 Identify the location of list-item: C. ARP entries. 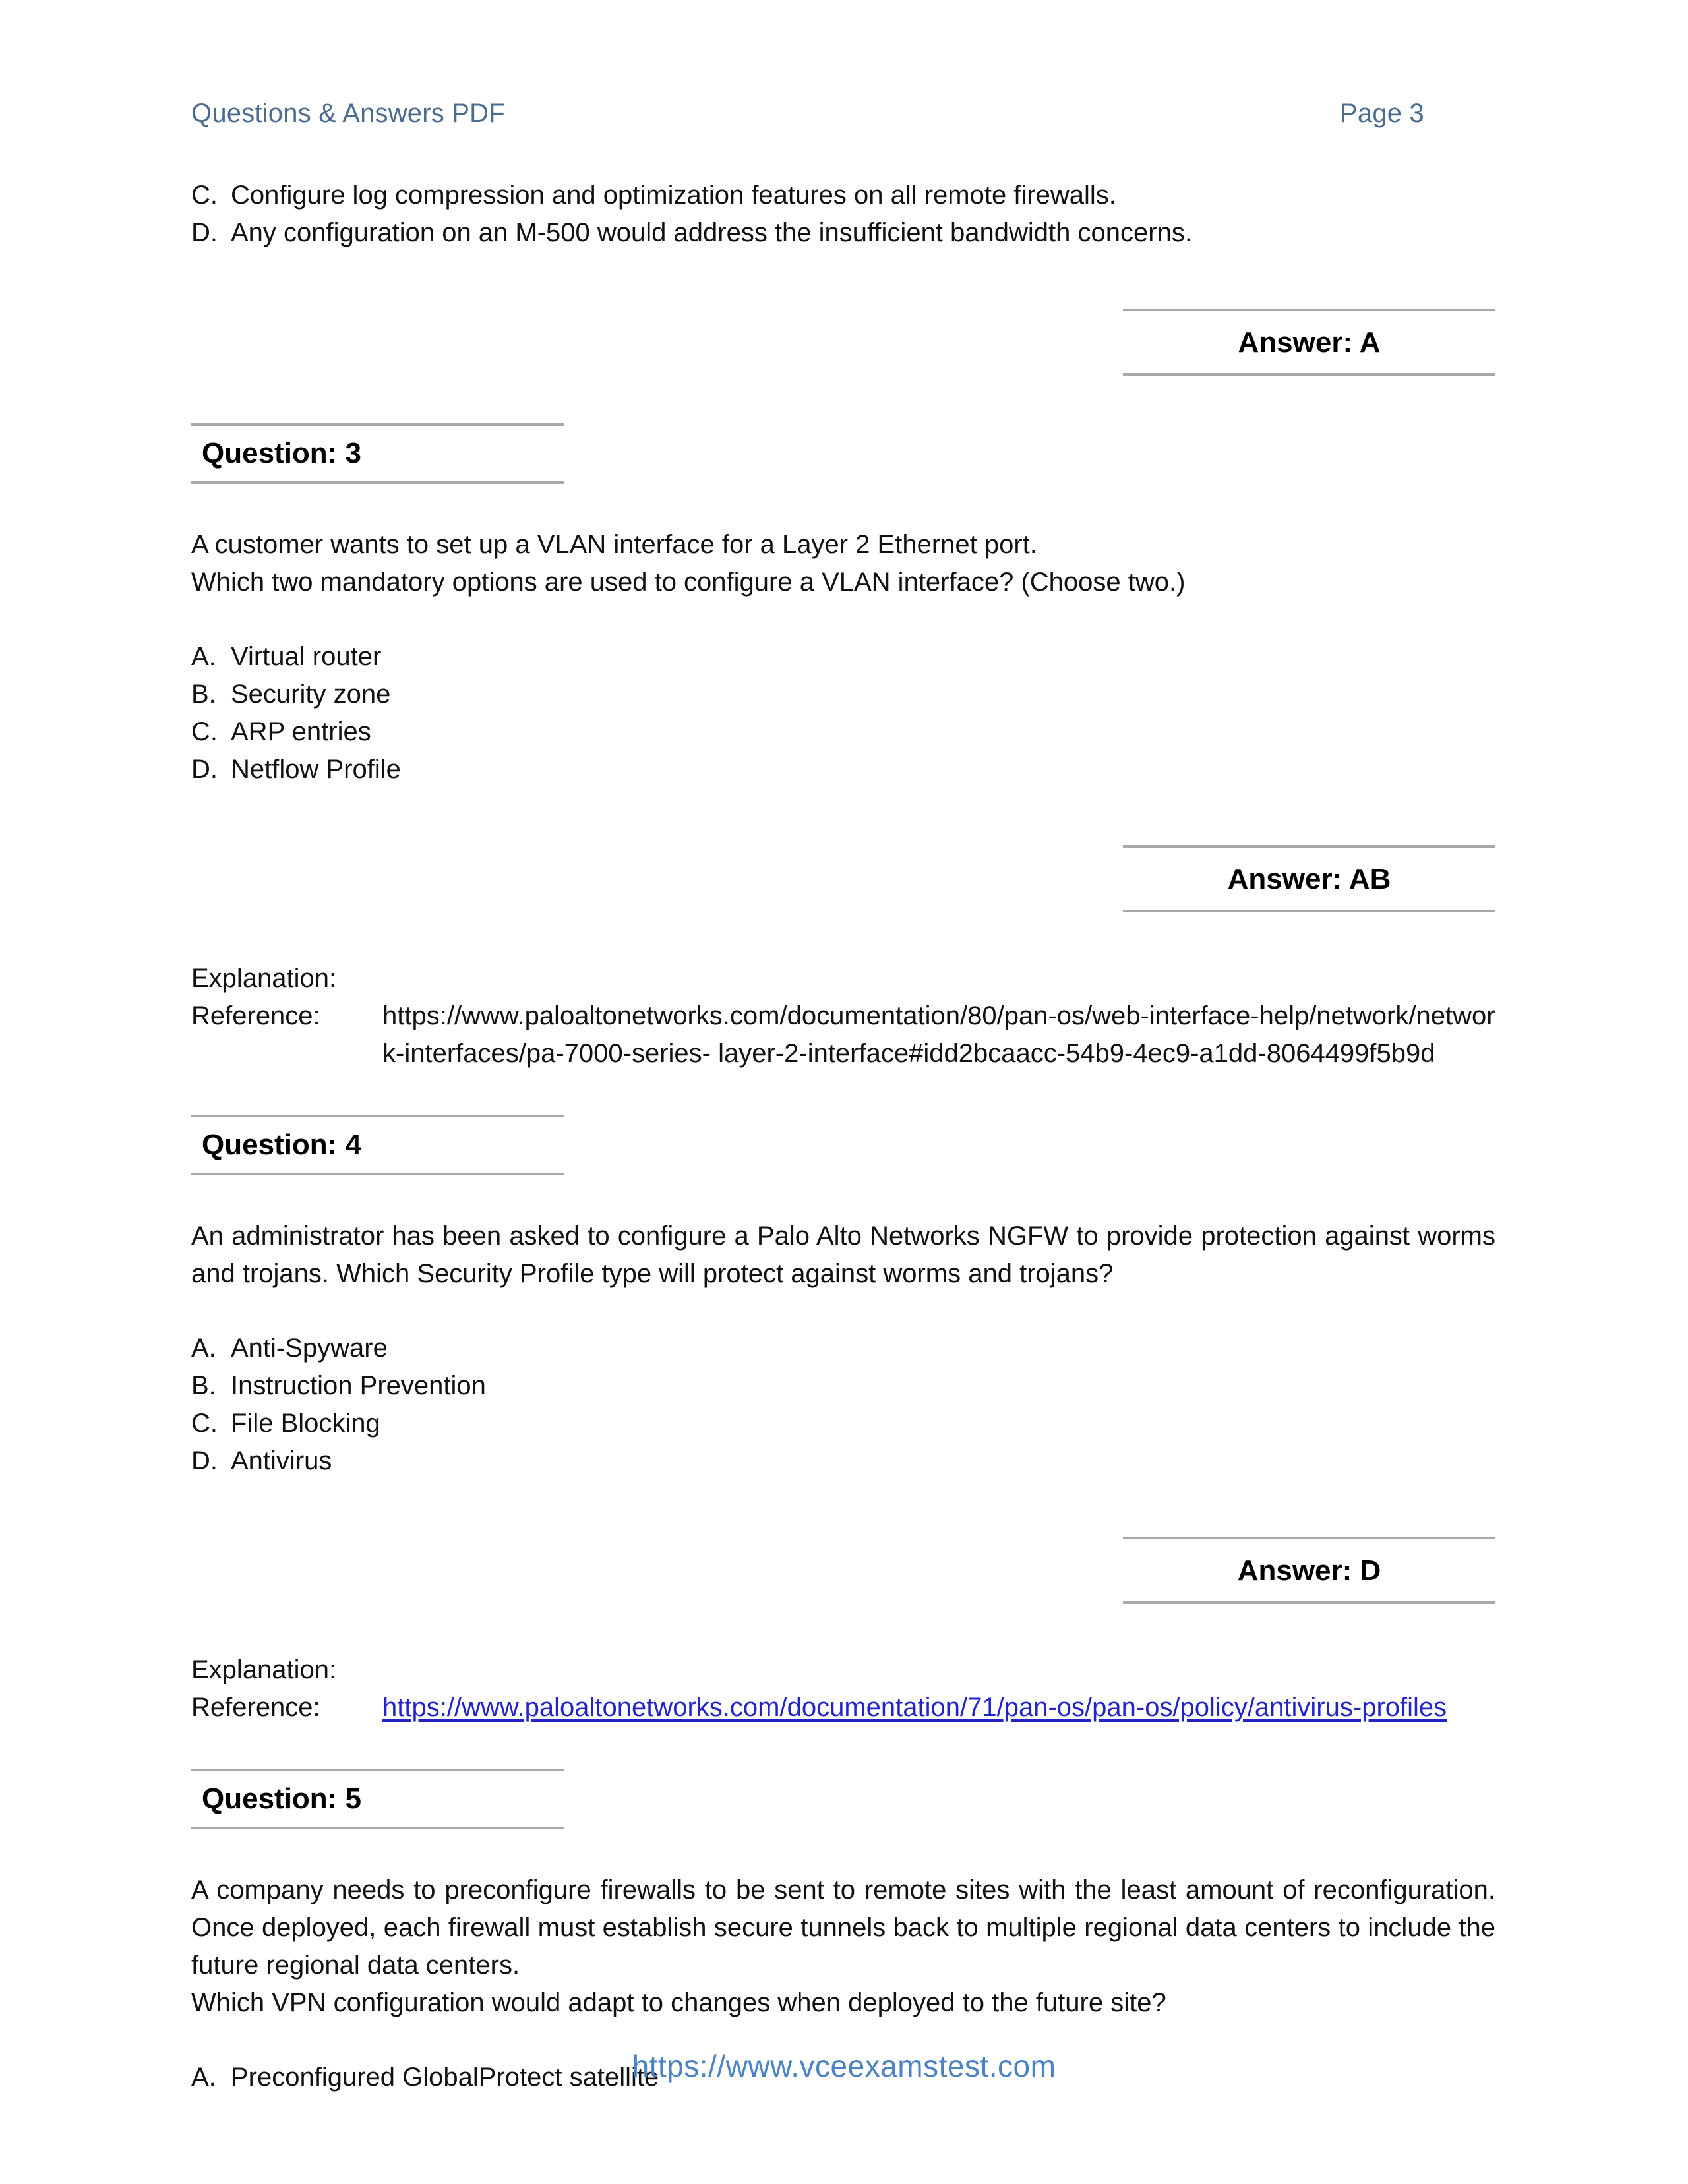
(843, 732).